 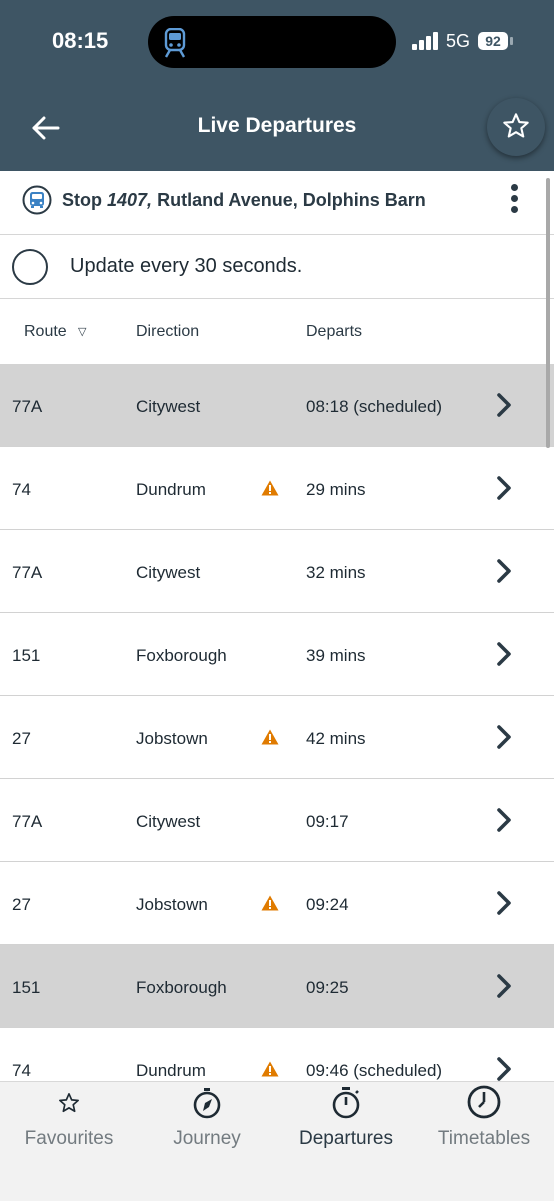 What do you see at coordinates (272, 42) in the screenshot?
I see `dynamic-island` at bounding box center [272, 42].